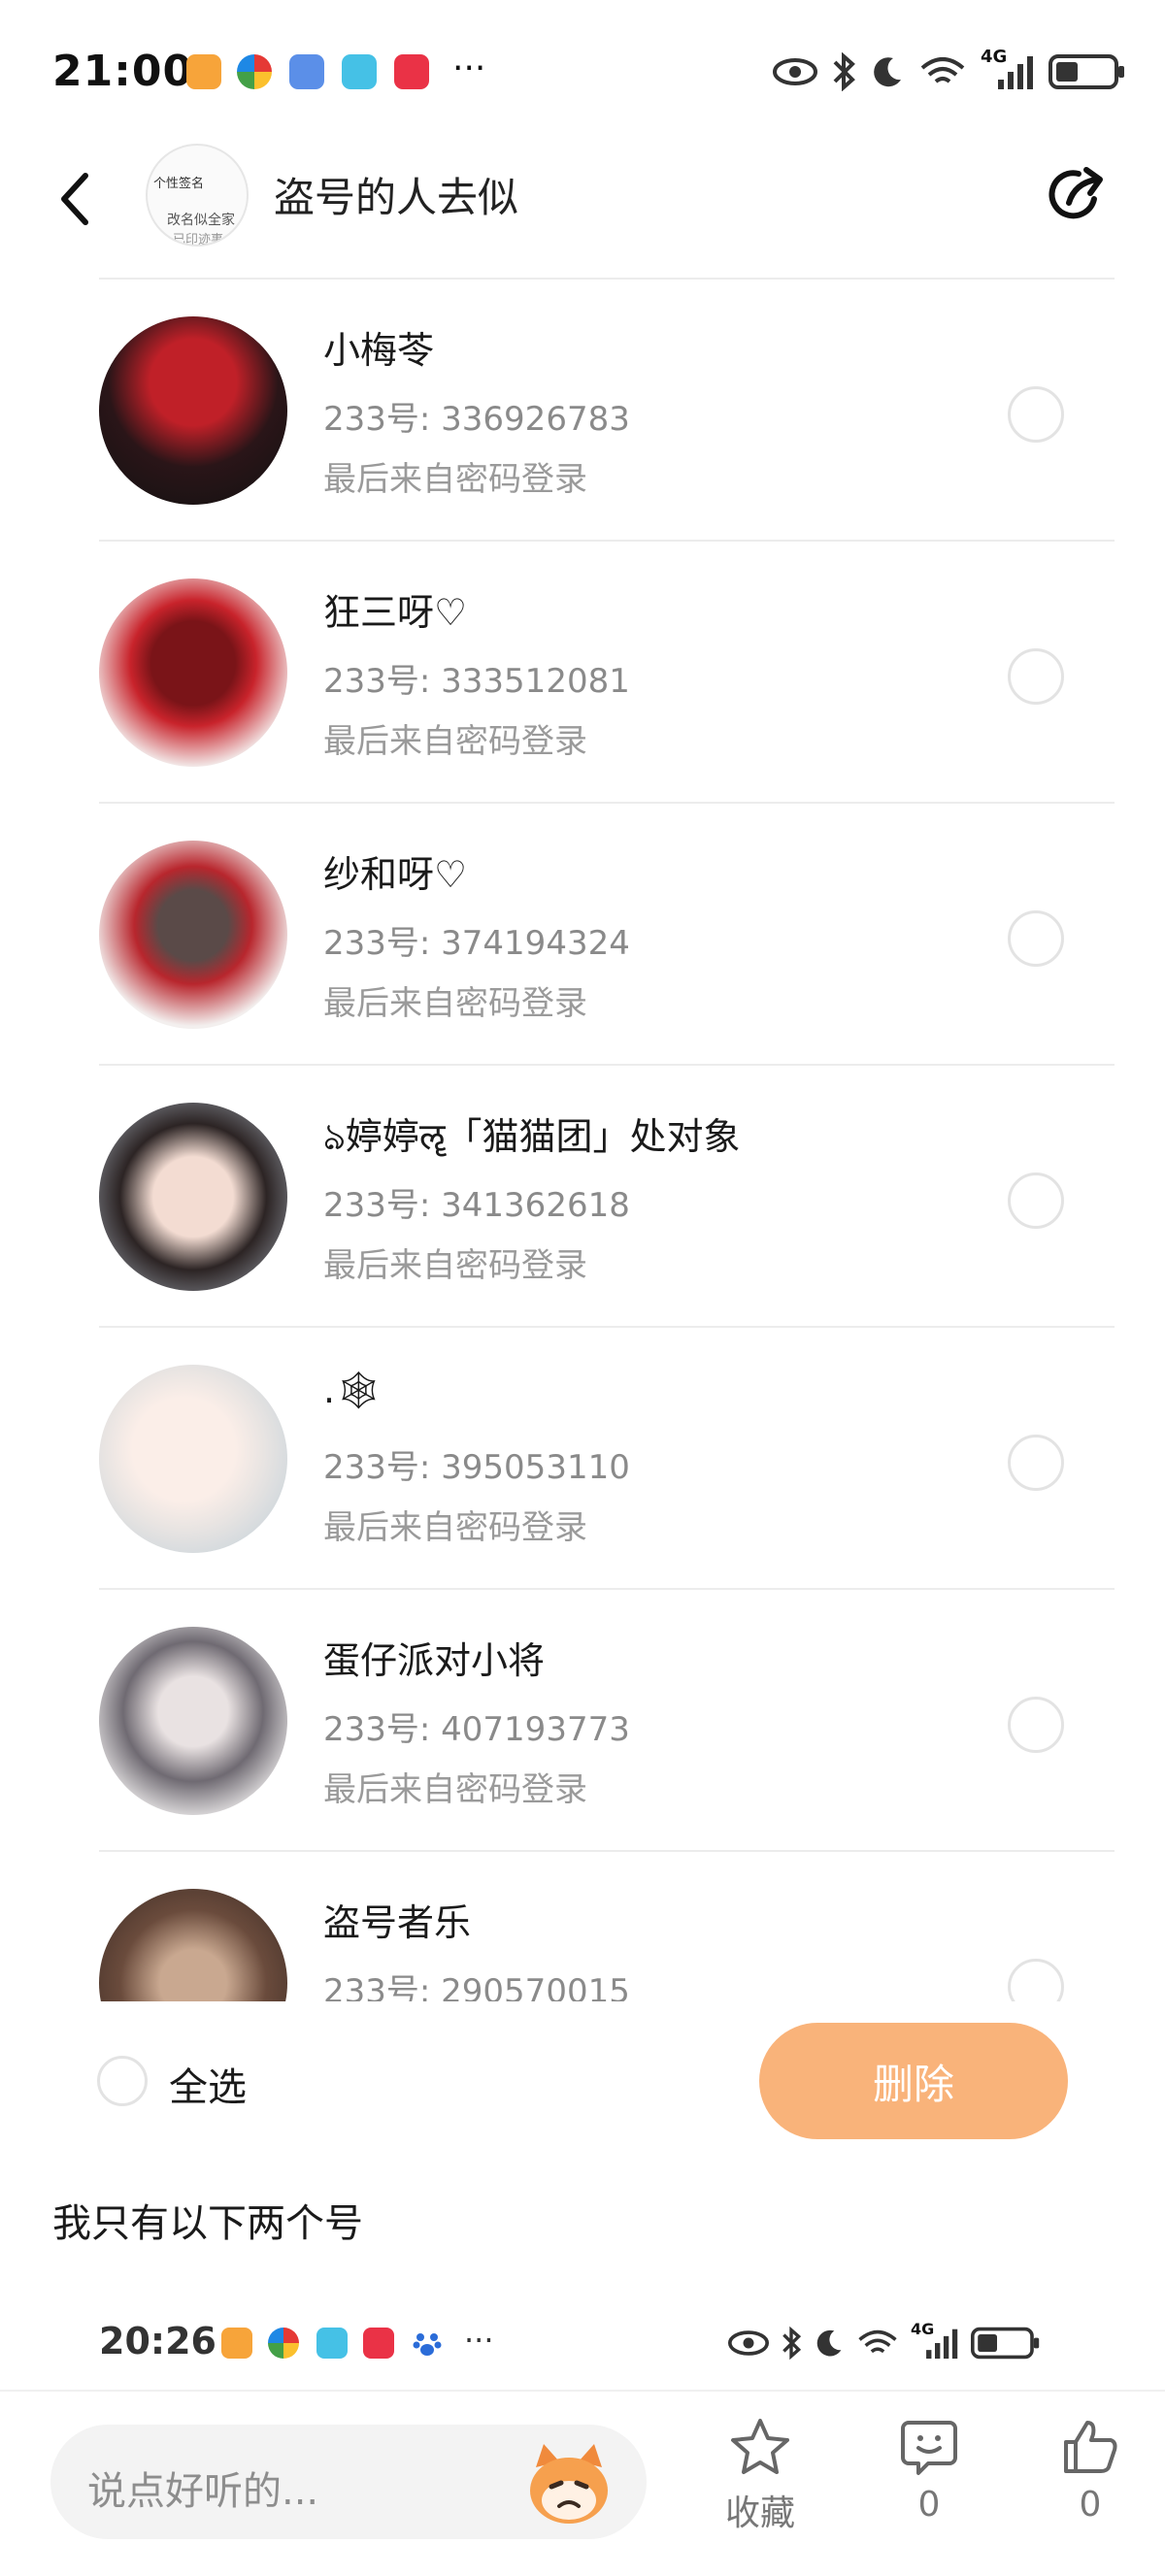 Image resolution: width=1165 pixels, height=2576 pixels. I want to click on thumbs-up-icon, so click(1090, 2447).